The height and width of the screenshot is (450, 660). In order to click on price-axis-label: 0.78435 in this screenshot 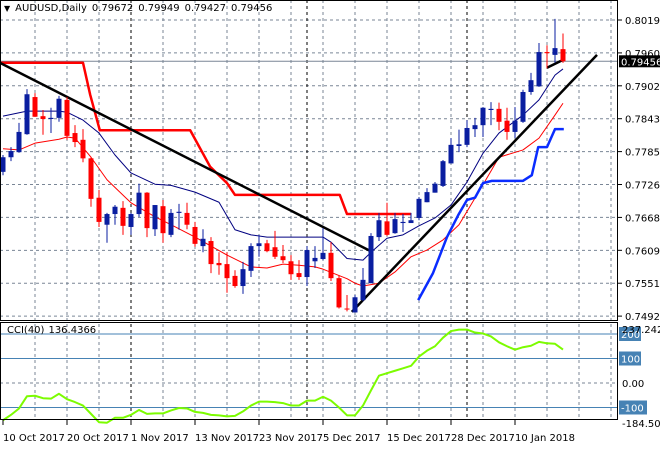, I will do `click(642, 120)`.